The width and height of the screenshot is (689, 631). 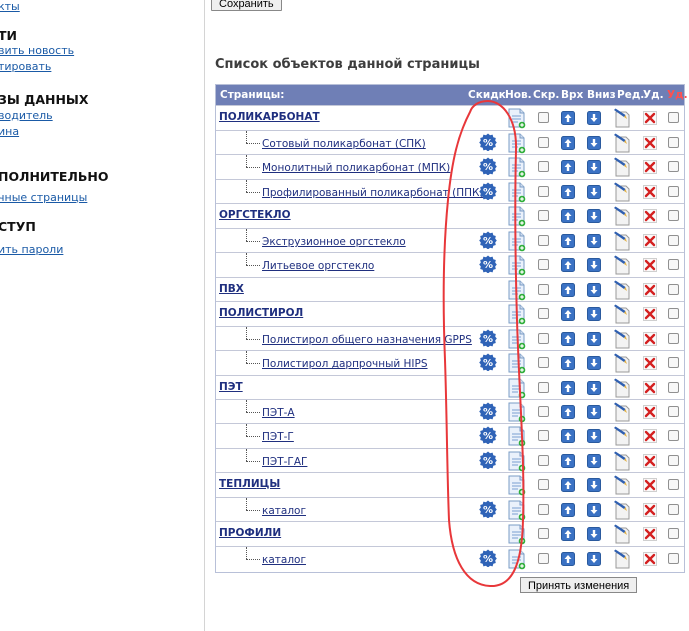 What do you see at coordinates (356, 168) in the screenshot?
I see `subpage-link: Монолитный поликарбонат (МПК)` at bounding box center [356, 168].